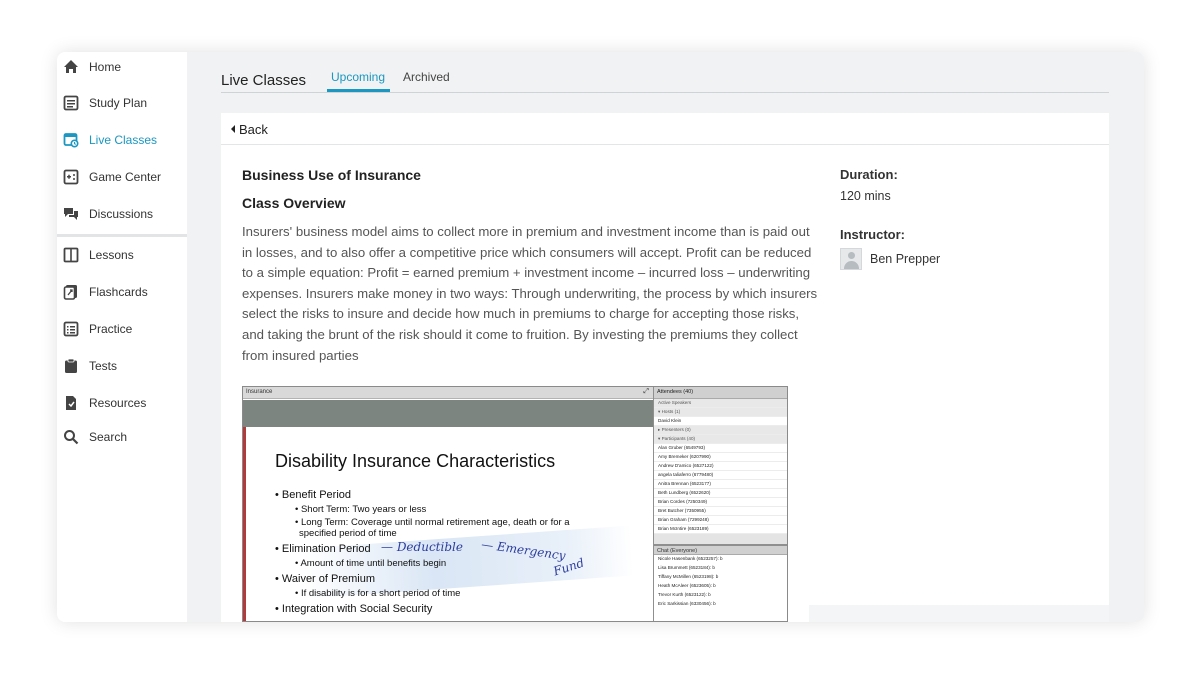 The image size is (1200, 673). Describe the element at coordinates (71, 214) in the screenshot. I see `discussions-icon` at that location.